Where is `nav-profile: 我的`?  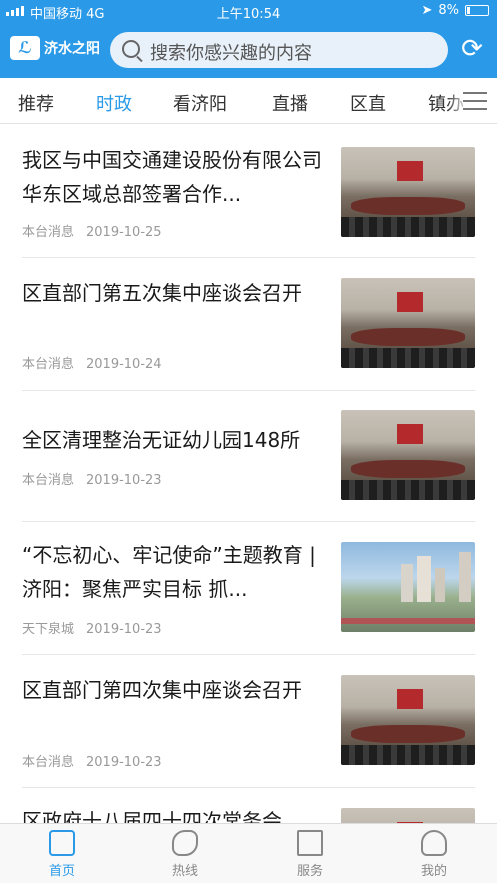 nav-profile: 我的 is located at coordinates (434, 854).